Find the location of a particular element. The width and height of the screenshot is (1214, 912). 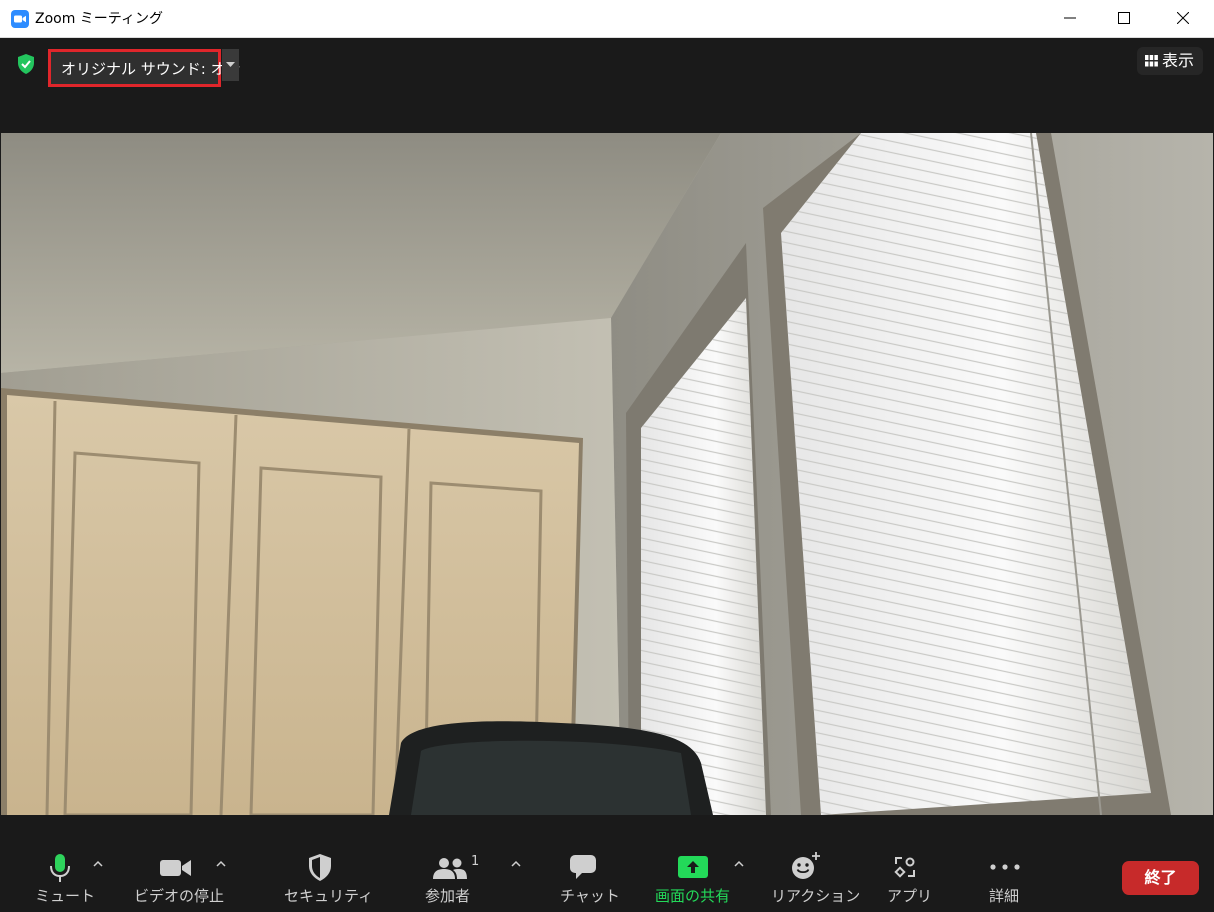

end-meeting-button: 終了 is located at coordinates (1160, 878).